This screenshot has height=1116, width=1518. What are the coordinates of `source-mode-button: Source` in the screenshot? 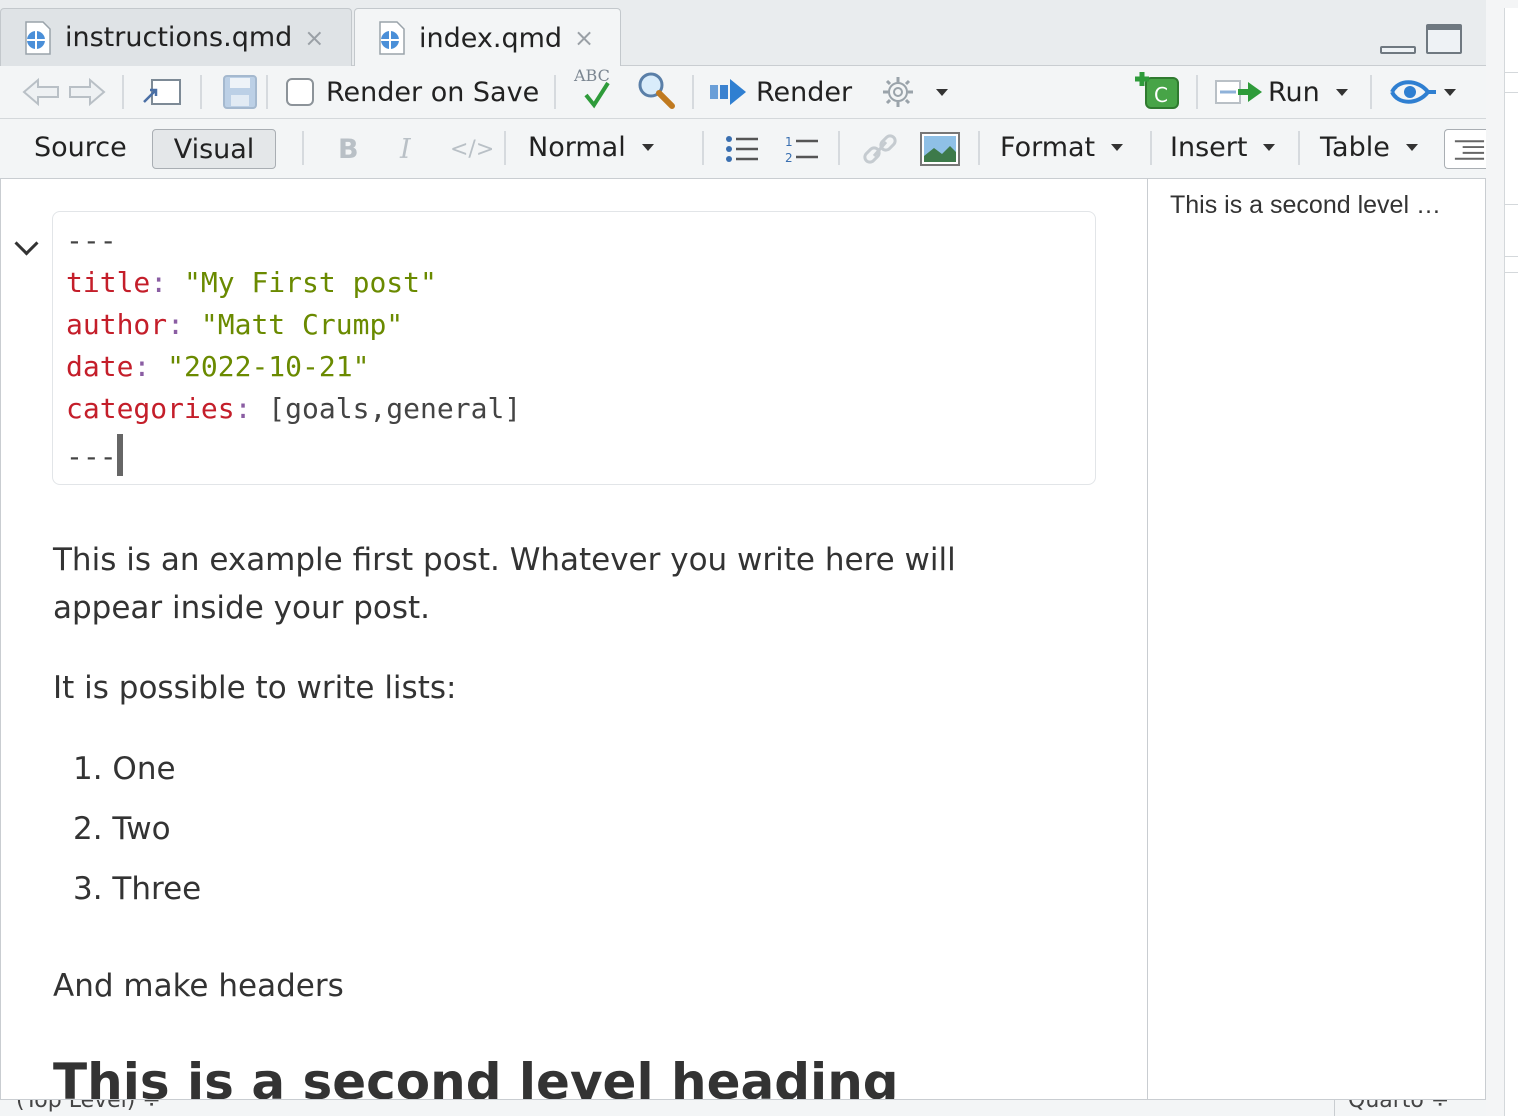 It's located at (80, 147).